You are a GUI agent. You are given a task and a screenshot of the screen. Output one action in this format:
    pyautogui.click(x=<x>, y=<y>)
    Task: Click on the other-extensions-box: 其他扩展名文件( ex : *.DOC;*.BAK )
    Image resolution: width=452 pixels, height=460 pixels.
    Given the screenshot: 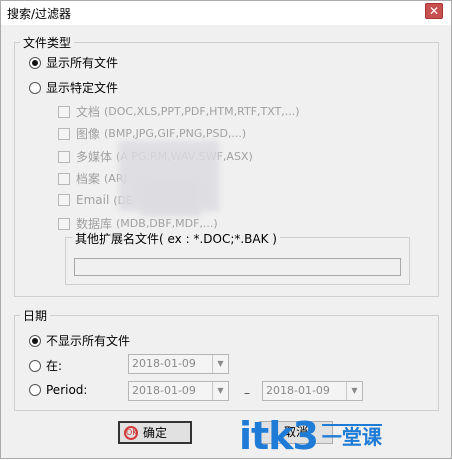 What is the action you would take?
    pyautogui.click(x=237, y=257)
    